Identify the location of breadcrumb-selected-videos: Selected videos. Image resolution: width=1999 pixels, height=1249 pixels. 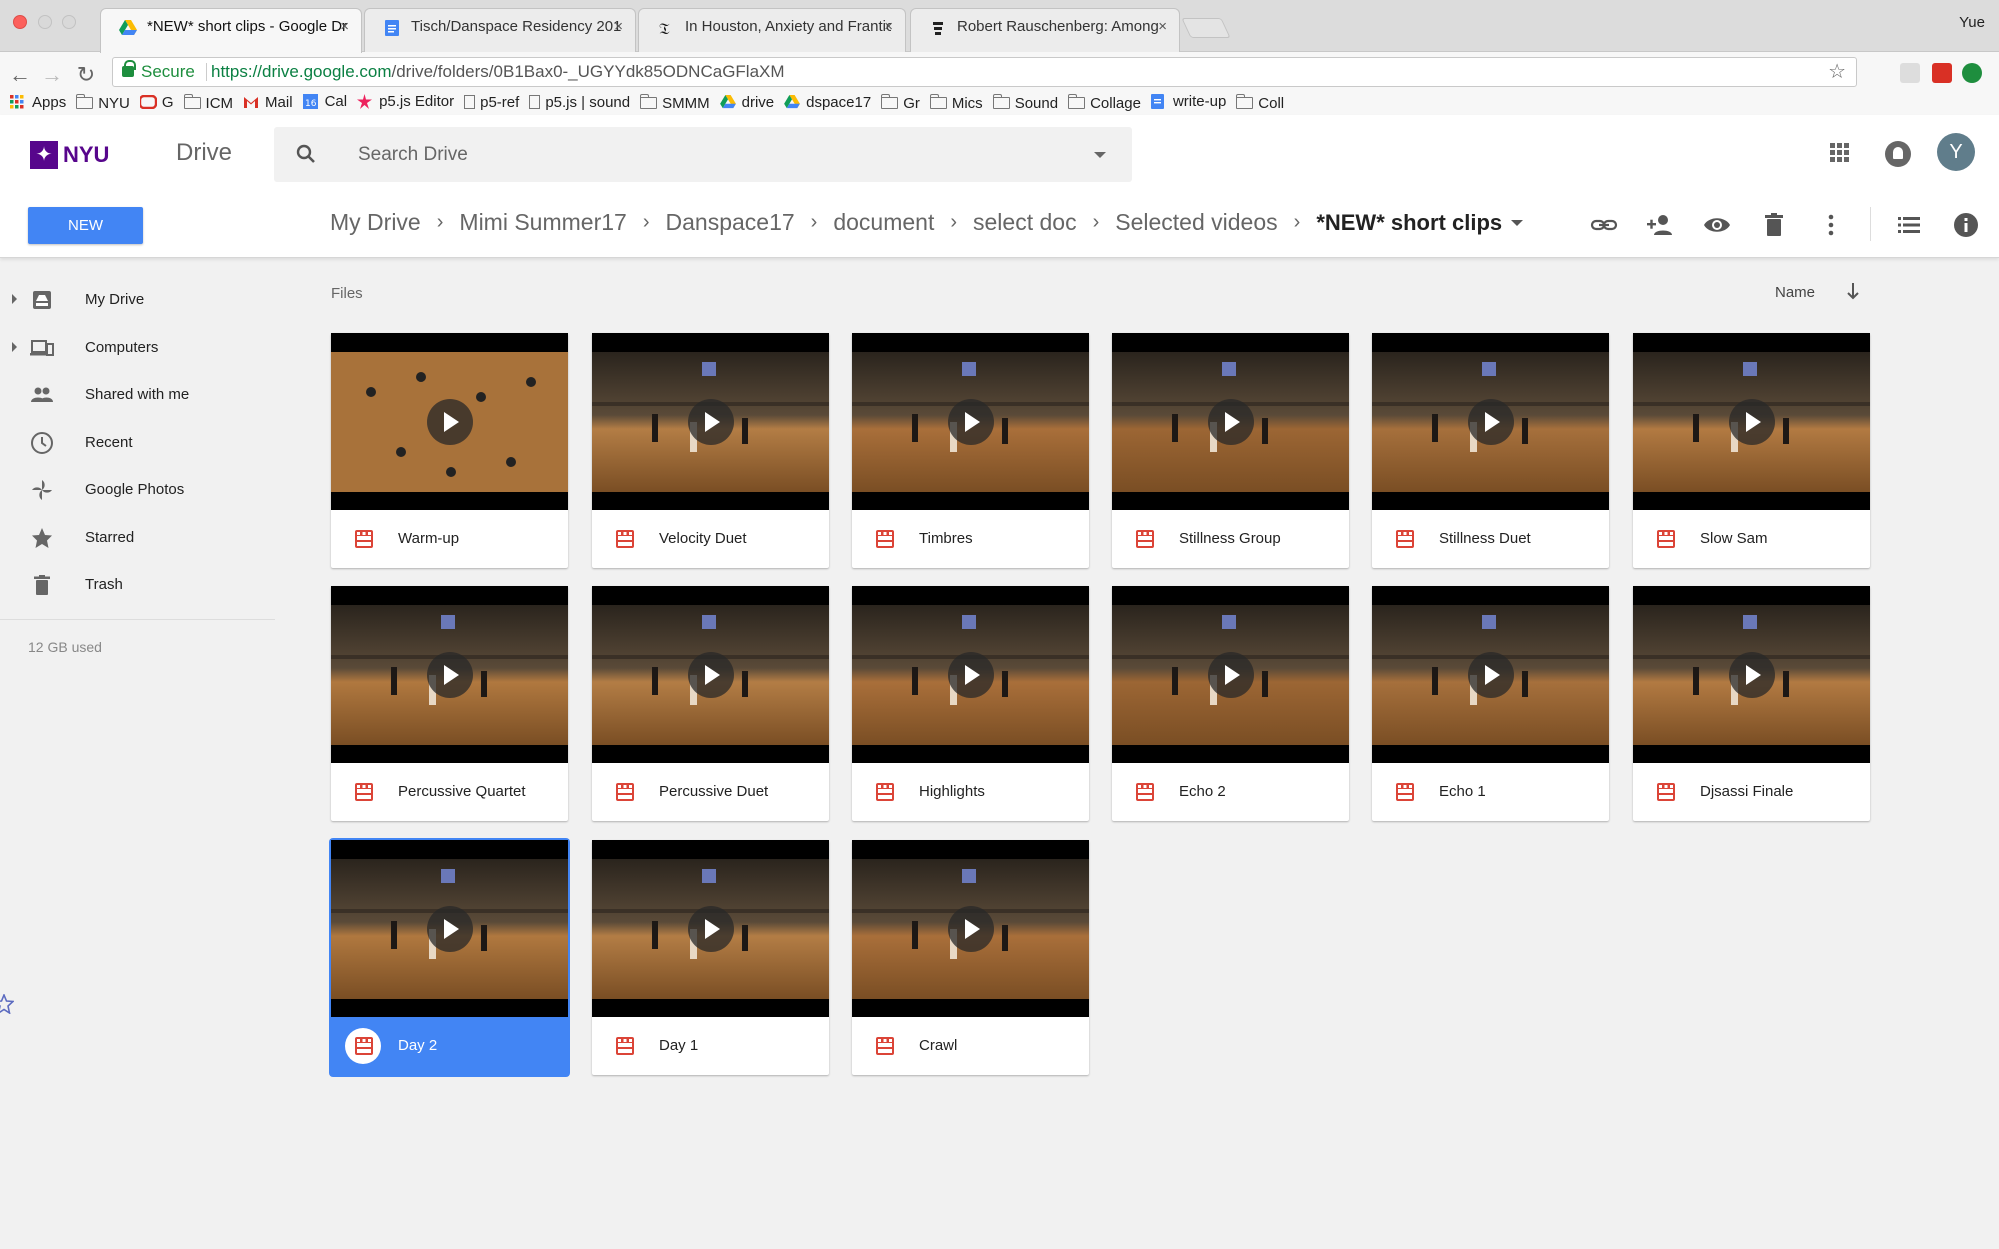
(1196, 222).